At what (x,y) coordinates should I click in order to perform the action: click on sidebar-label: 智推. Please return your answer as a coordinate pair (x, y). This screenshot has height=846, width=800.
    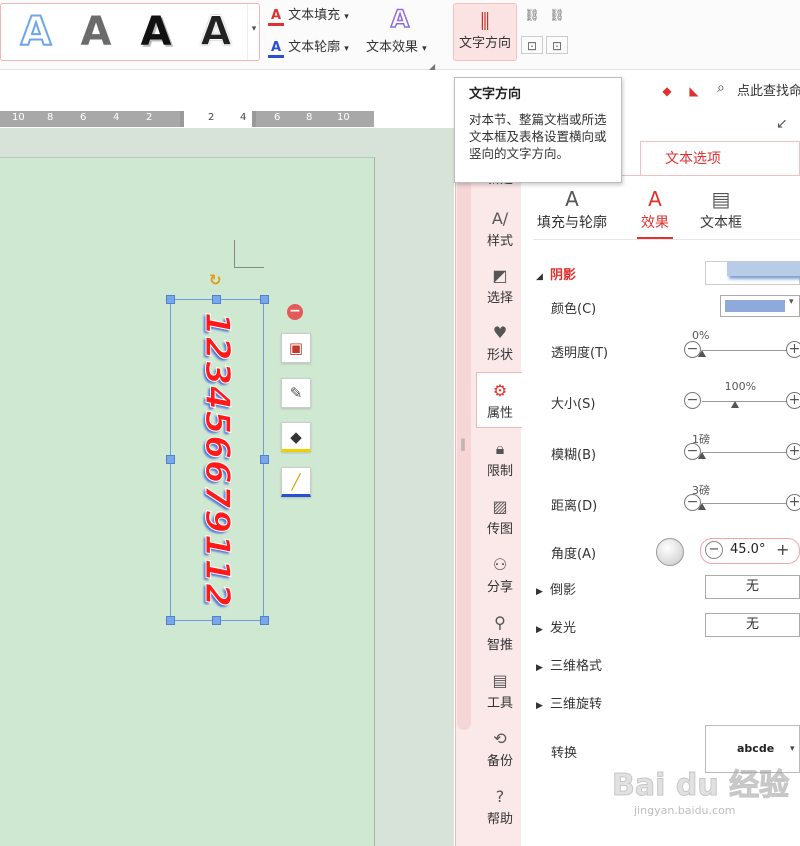
    Looking at the image, I should click on (499, 645).